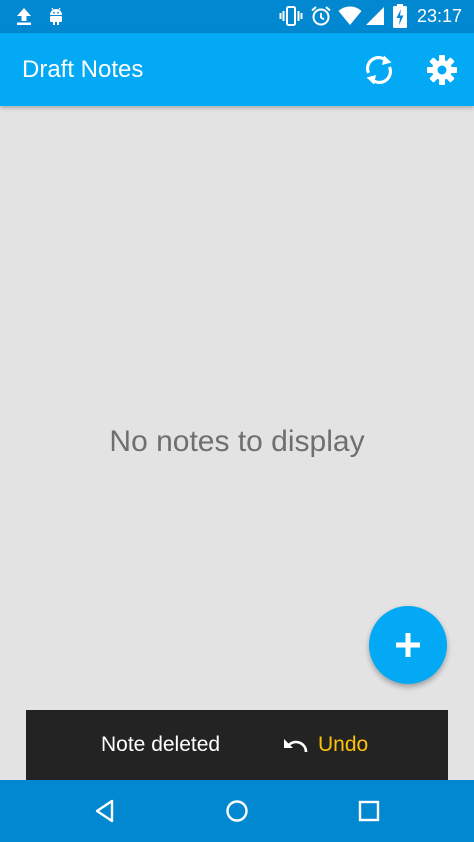 The width and height of the screenshot is (474, 842). Describe the element at coordinates (237, 441) in the screenshot. I see `empty-state-message: No notes to display` at that location.